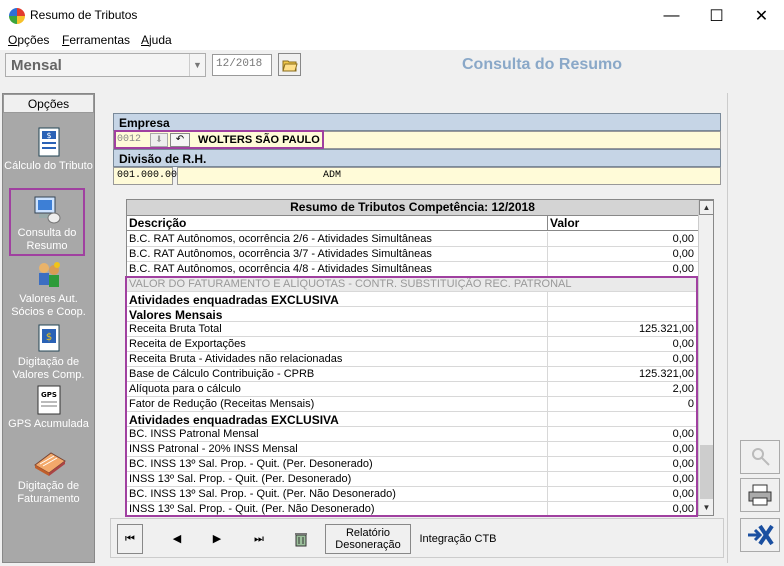 The height and width of the screenshot is (566, 784). I want to click on gps-document-icon: GPS, so click(49, 400).